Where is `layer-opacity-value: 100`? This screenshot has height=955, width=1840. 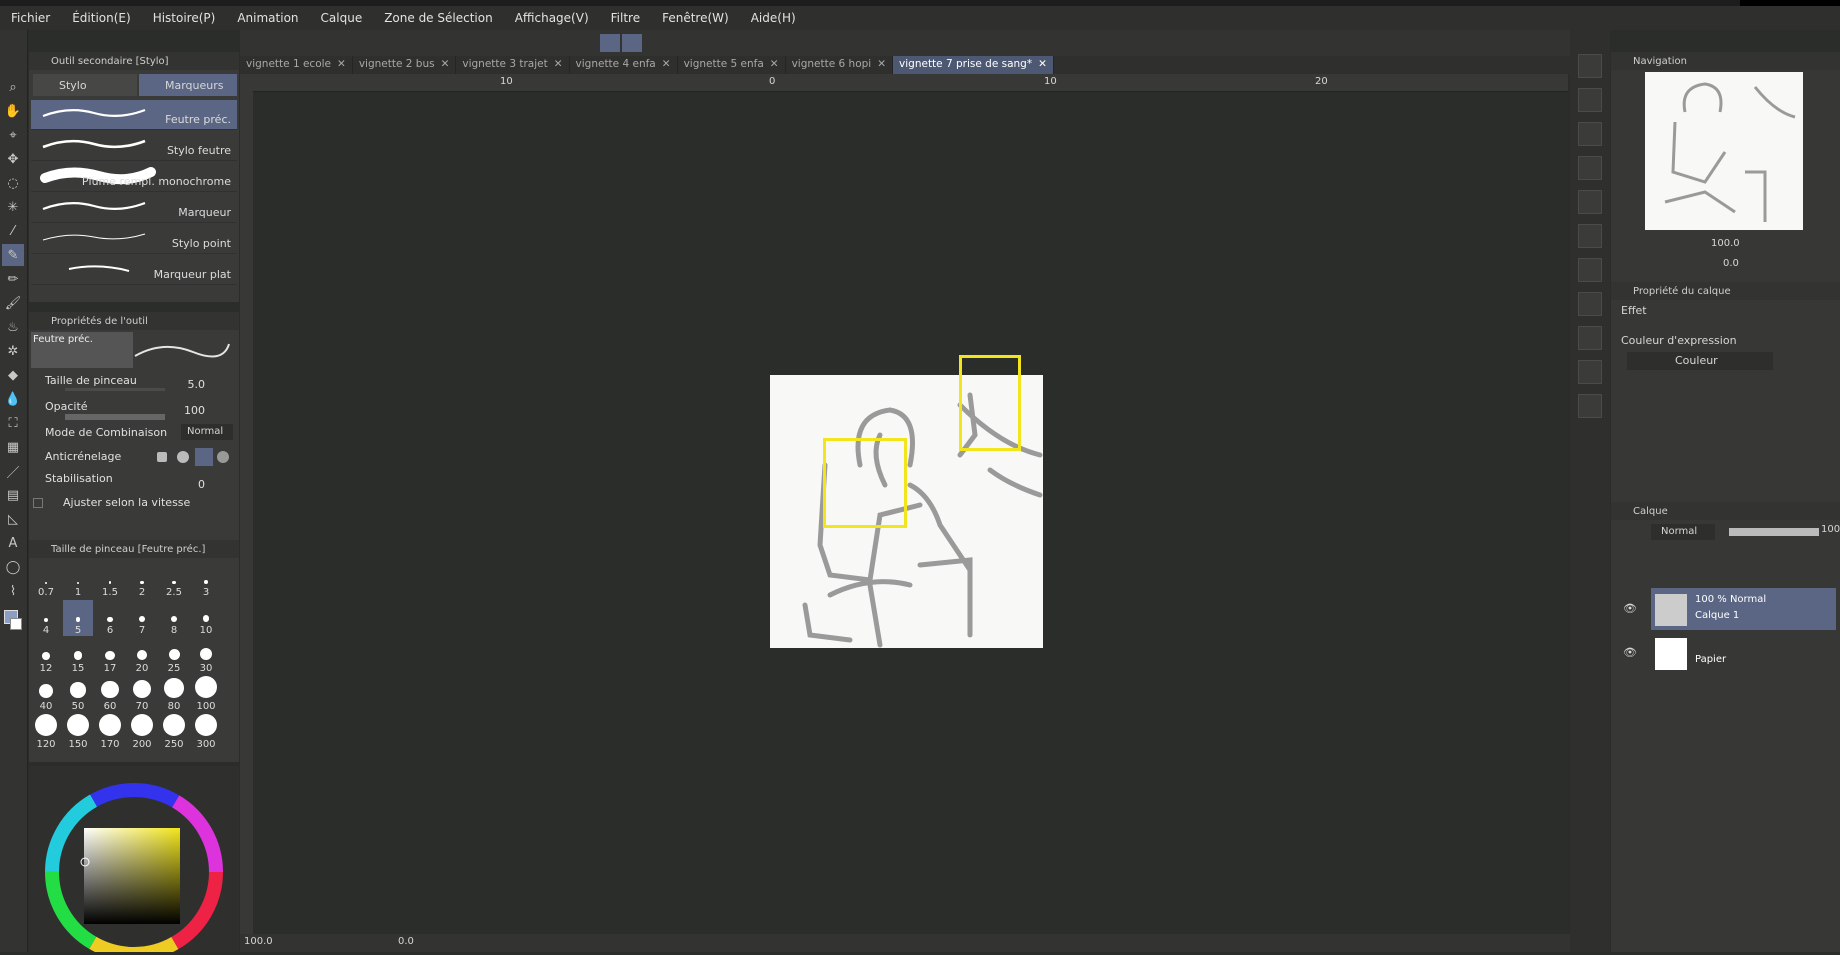
layer-opacity-value: 100 is located at coordinates (1830, 529).